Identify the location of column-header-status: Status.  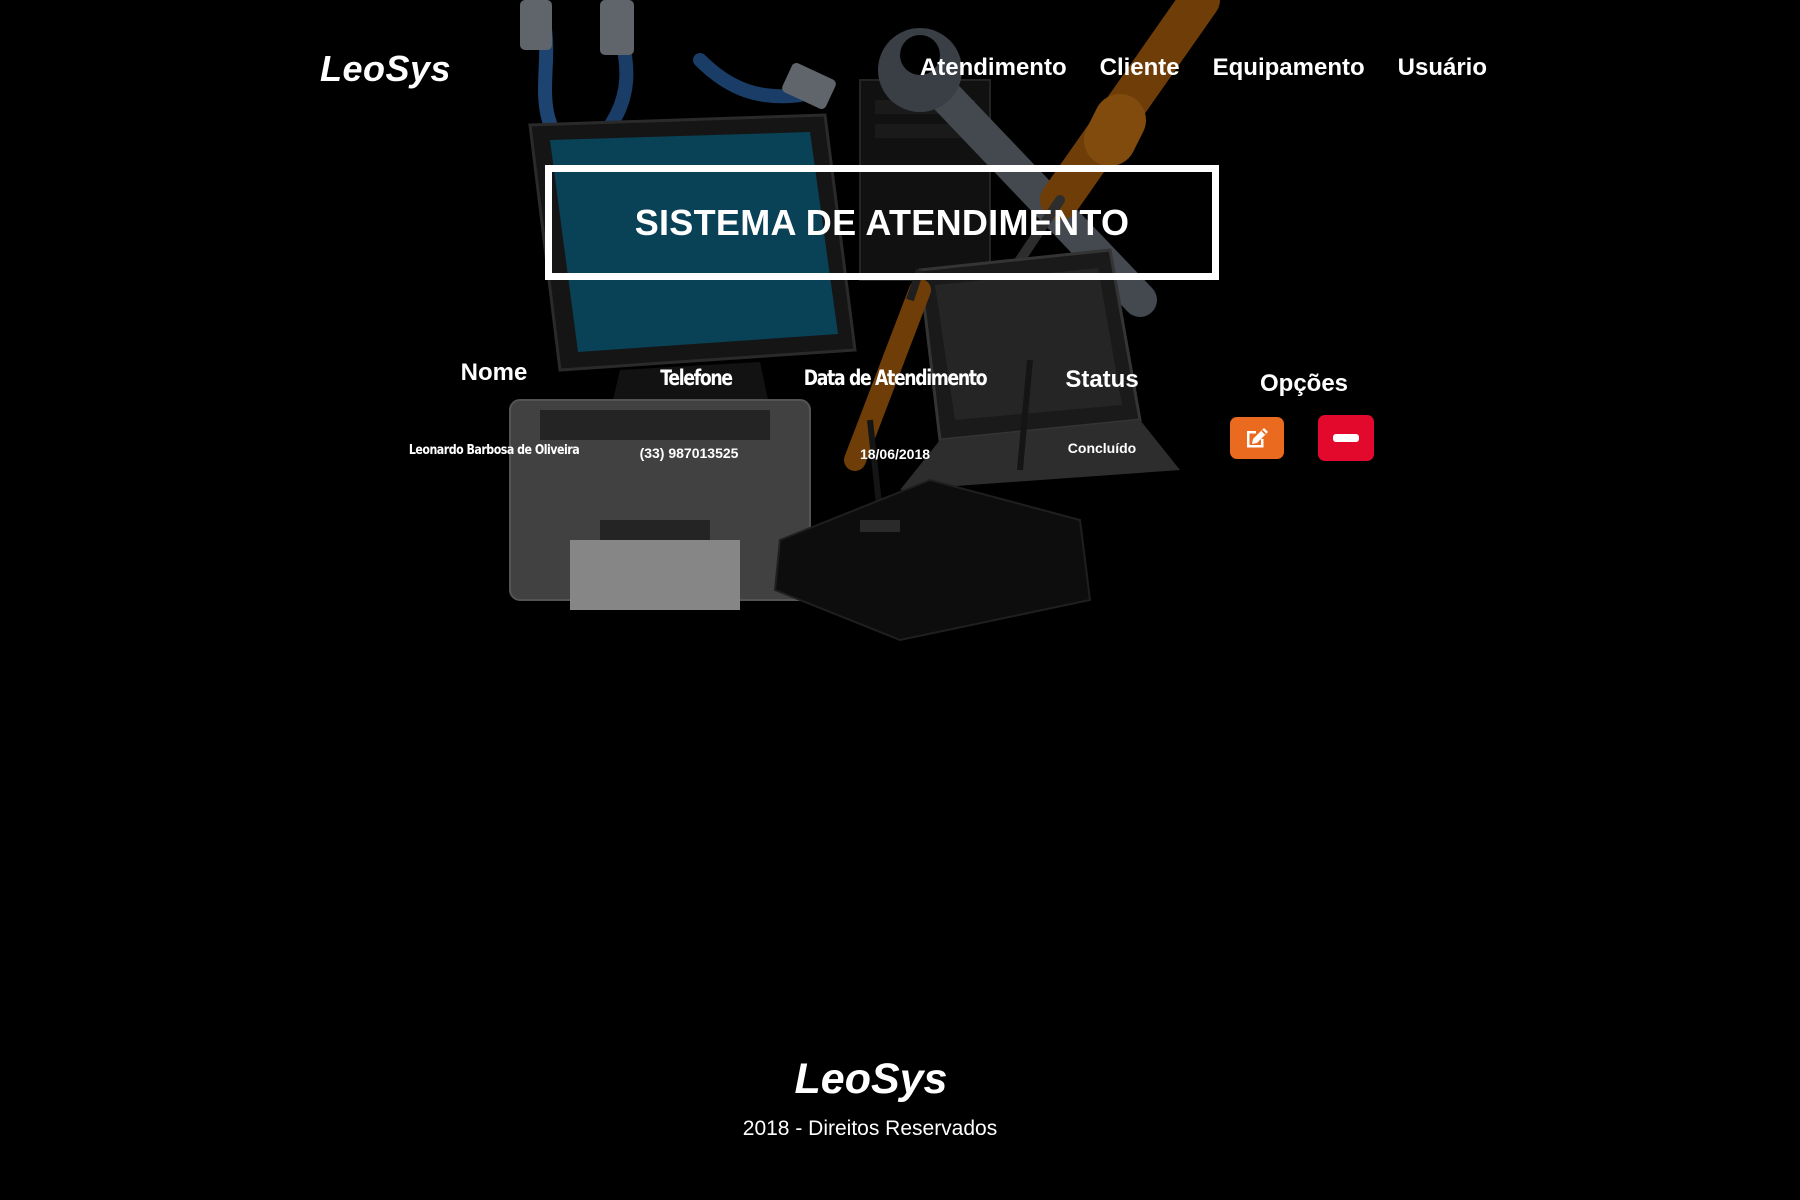
(1102, 379).